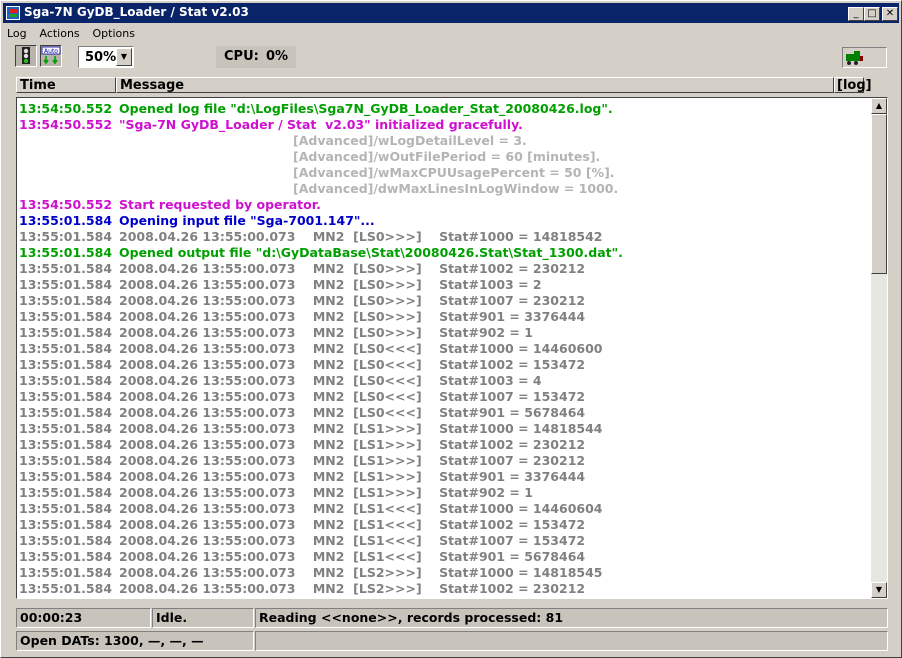  Describe the element at coordinates (864, 57) in the screenshot. I see `run-status-indicator` at that location.